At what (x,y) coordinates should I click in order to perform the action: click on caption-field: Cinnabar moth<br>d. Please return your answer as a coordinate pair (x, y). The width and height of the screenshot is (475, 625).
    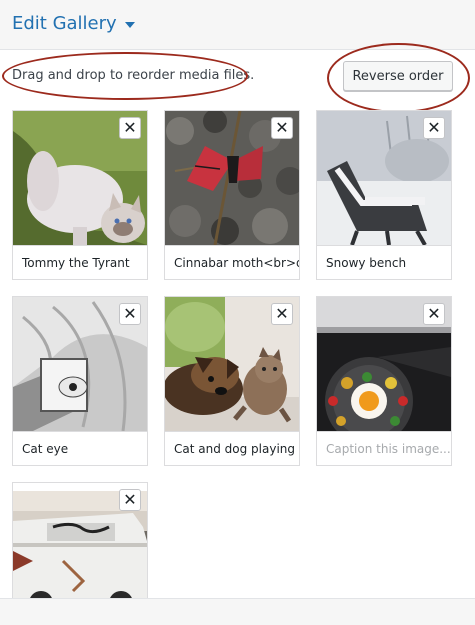
    Looking at the image, I should click on (232, 262).